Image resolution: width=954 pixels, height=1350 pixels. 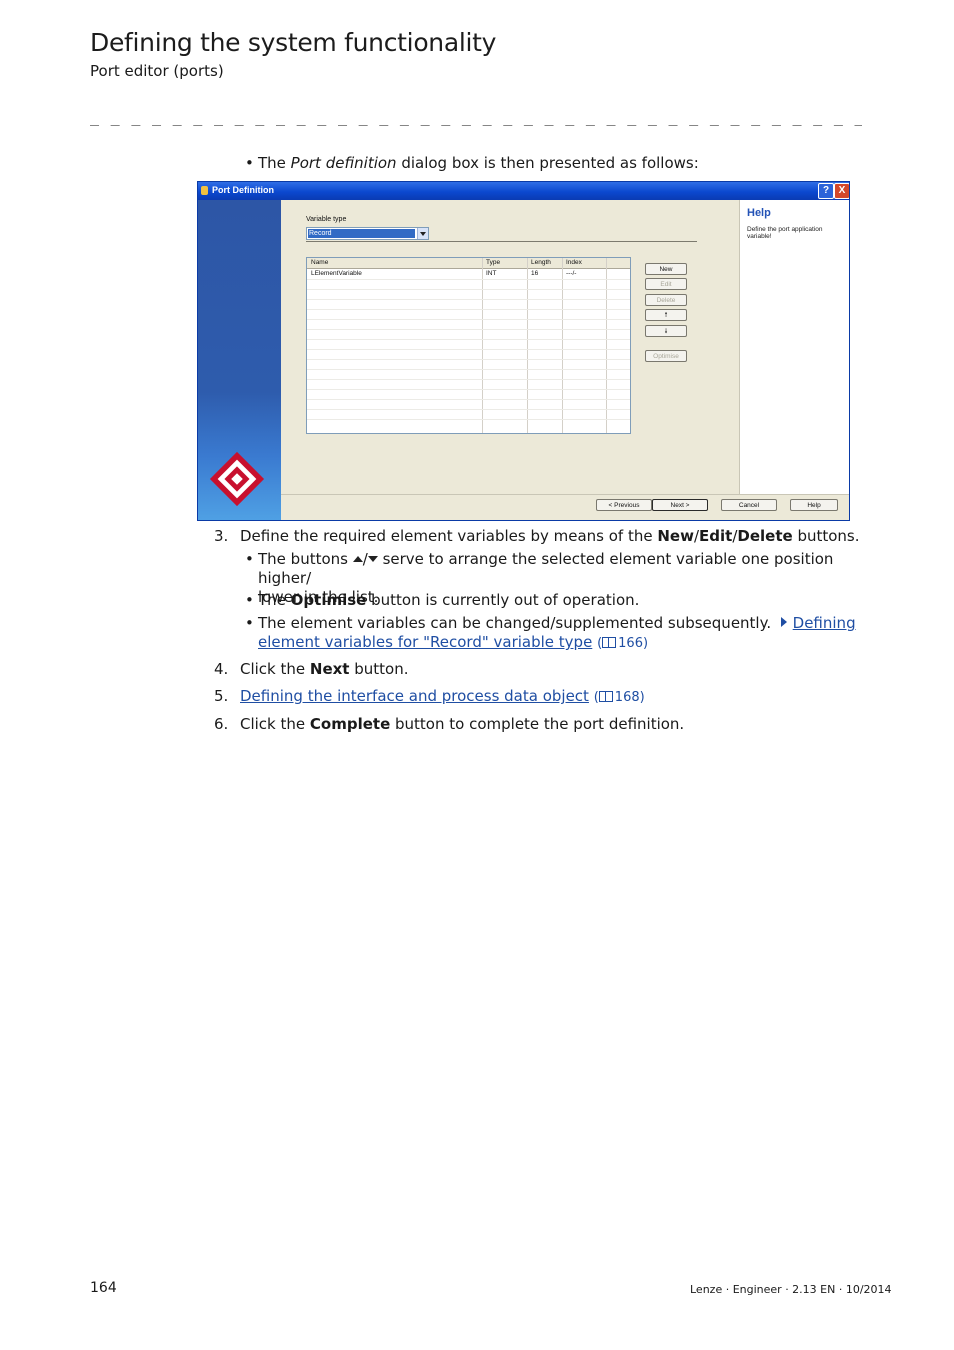 What do you see at coordinates (103, 1288) in the screenshot?
I see `page-number: 164` at bounding box center [103, 1288].